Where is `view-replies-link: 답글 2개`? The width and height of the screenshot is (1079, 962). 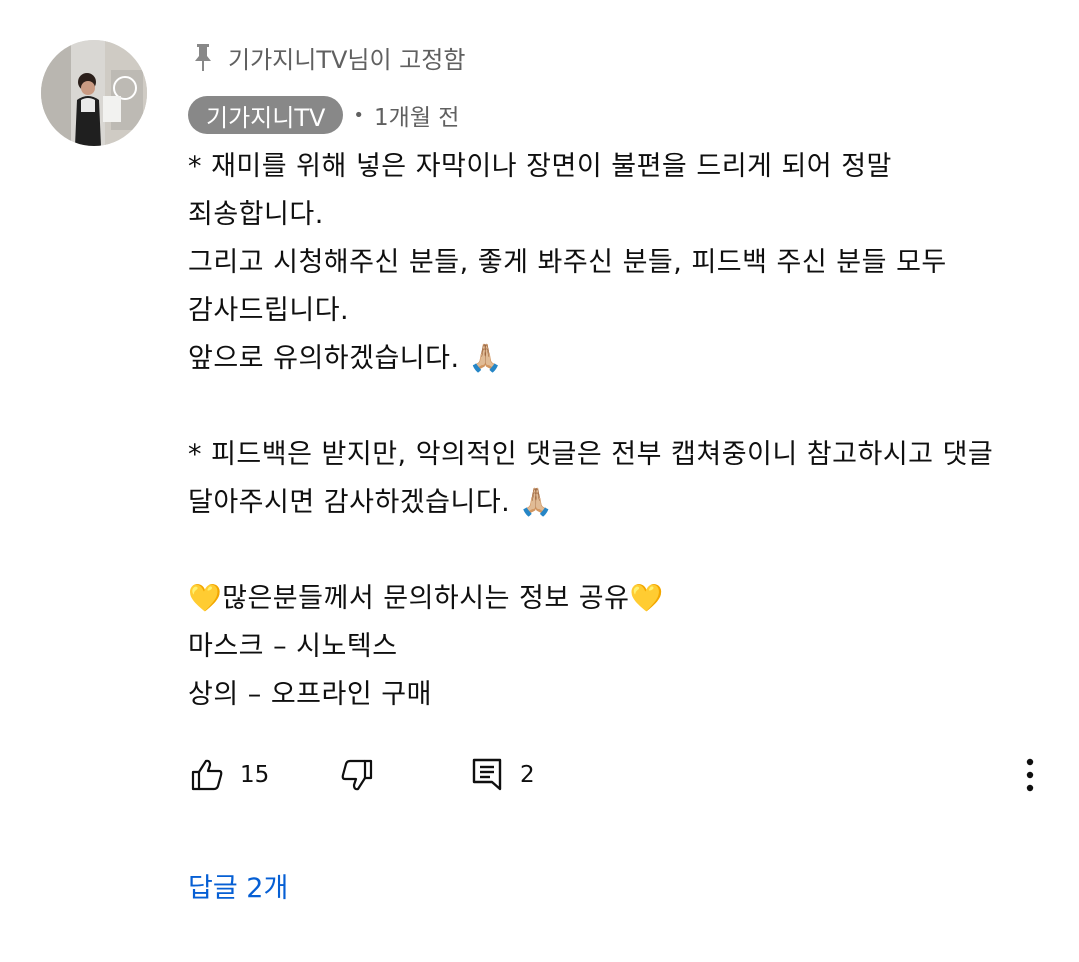
view-replies-link: 답글 2개 is located at coordinates (238, 885).